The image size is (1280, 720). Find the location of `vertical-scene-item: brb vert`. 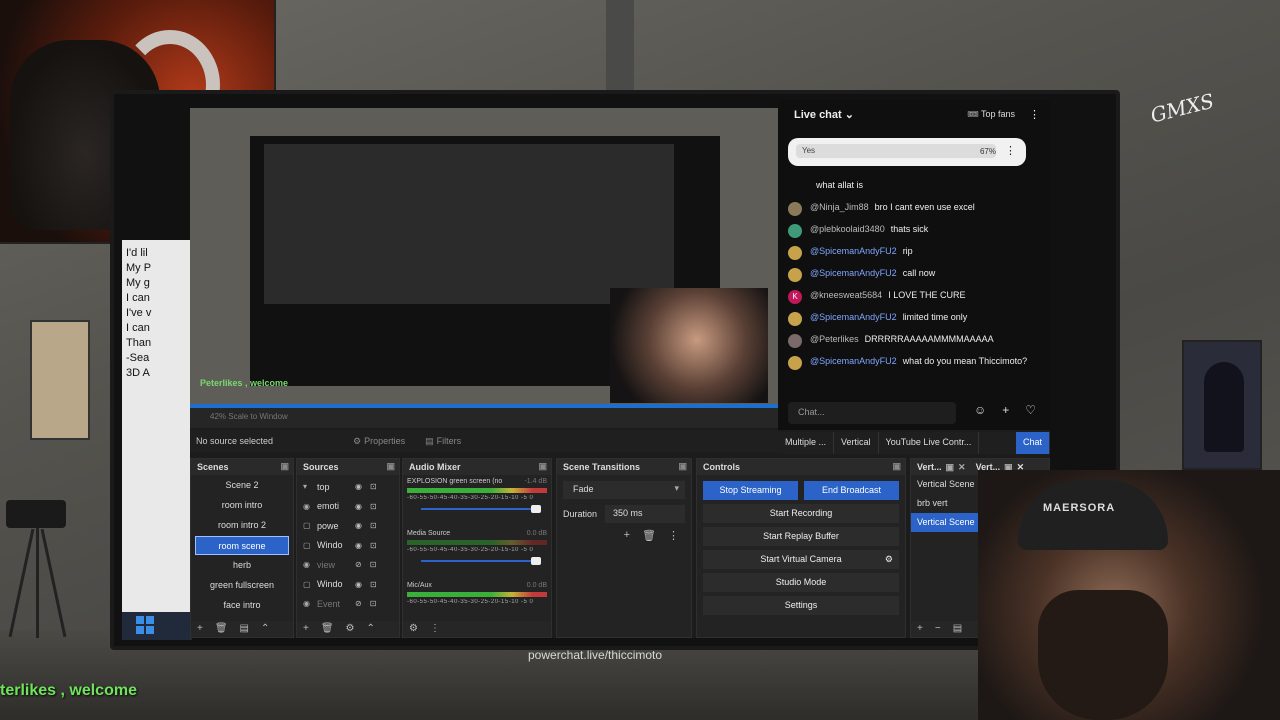

vertical-scene-item: brb vert is located at coordinates (946, 503).